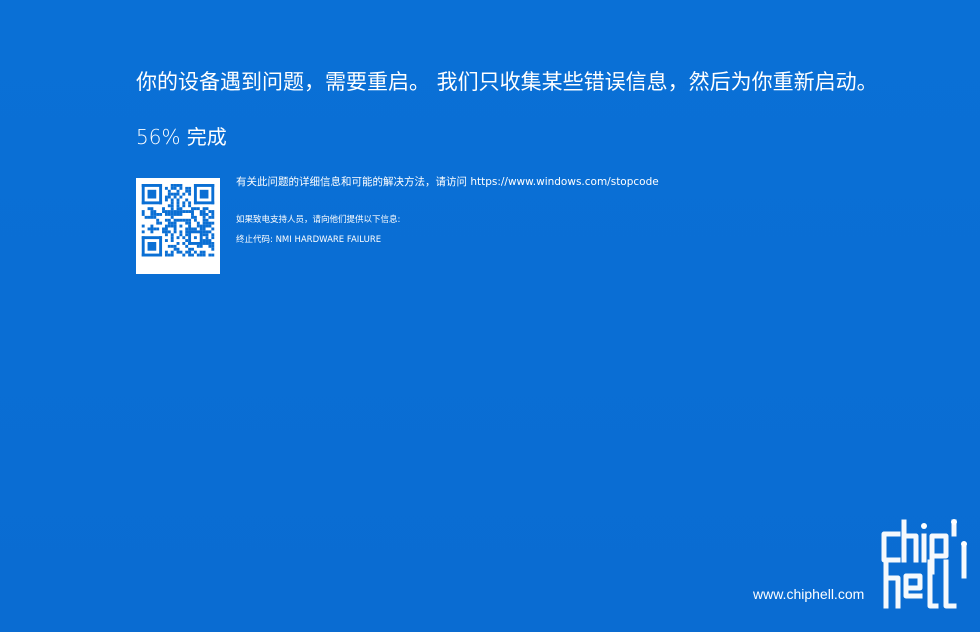  Describe the element at coordinates (181, 137) in the screenshot. I see `progress-text: 56% 完成` at that location.